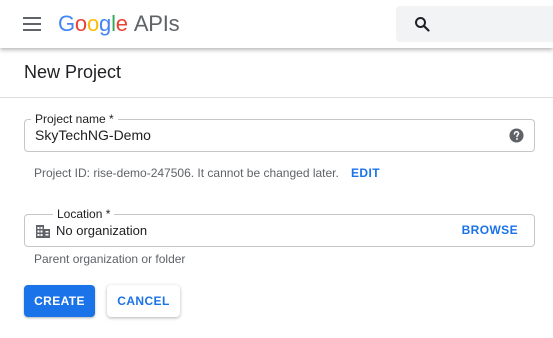  I want to click on organization-icon, so click(43, 231).